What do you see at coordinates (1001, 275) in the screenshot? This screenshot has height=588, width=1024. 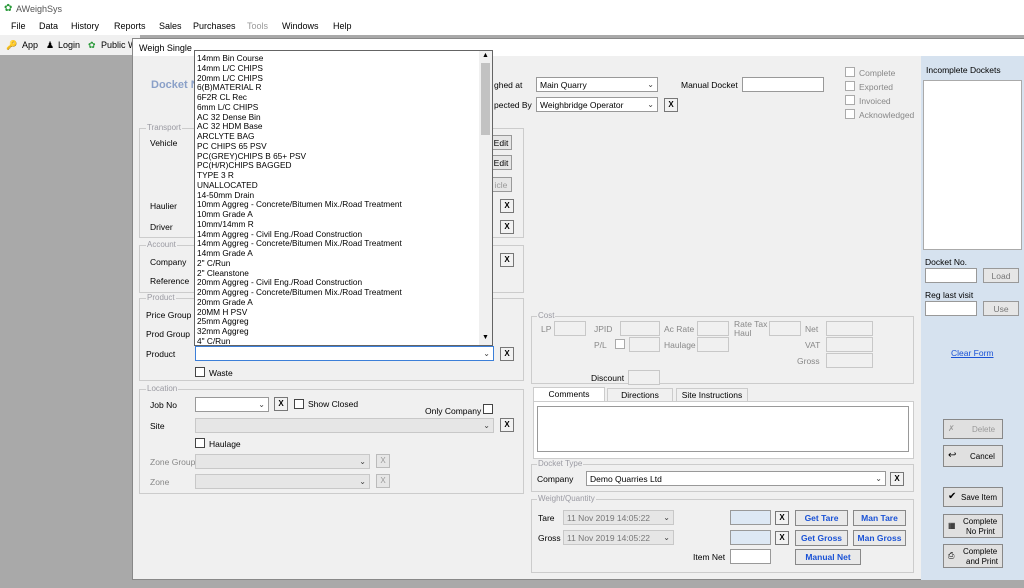 I see `load-button: Load` at bounding box center [1001, 275].